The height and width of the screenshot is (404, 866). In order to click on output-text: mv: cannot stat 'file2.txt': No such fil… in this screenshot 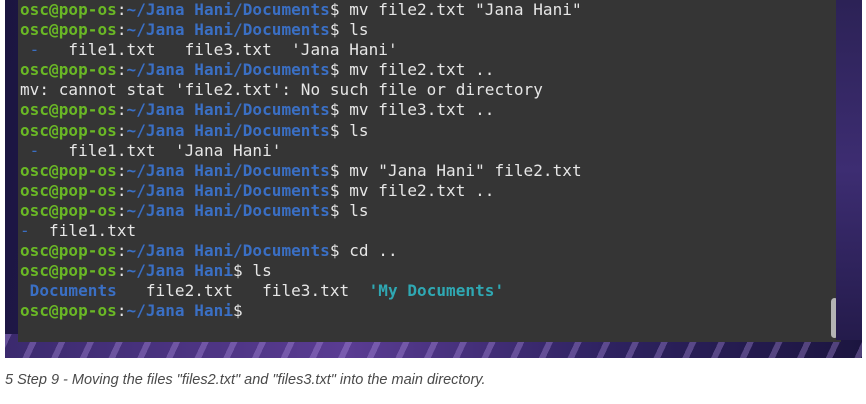, I will do `click(281, 90)`.